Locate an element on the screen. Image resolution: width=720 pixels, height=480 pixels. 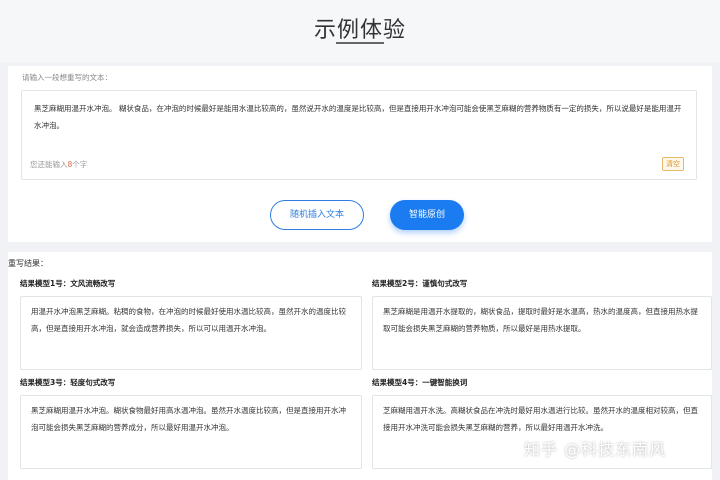
result-title-2: 结果模型2号：谨慎句式改写 is located at coordinates (420, 283).